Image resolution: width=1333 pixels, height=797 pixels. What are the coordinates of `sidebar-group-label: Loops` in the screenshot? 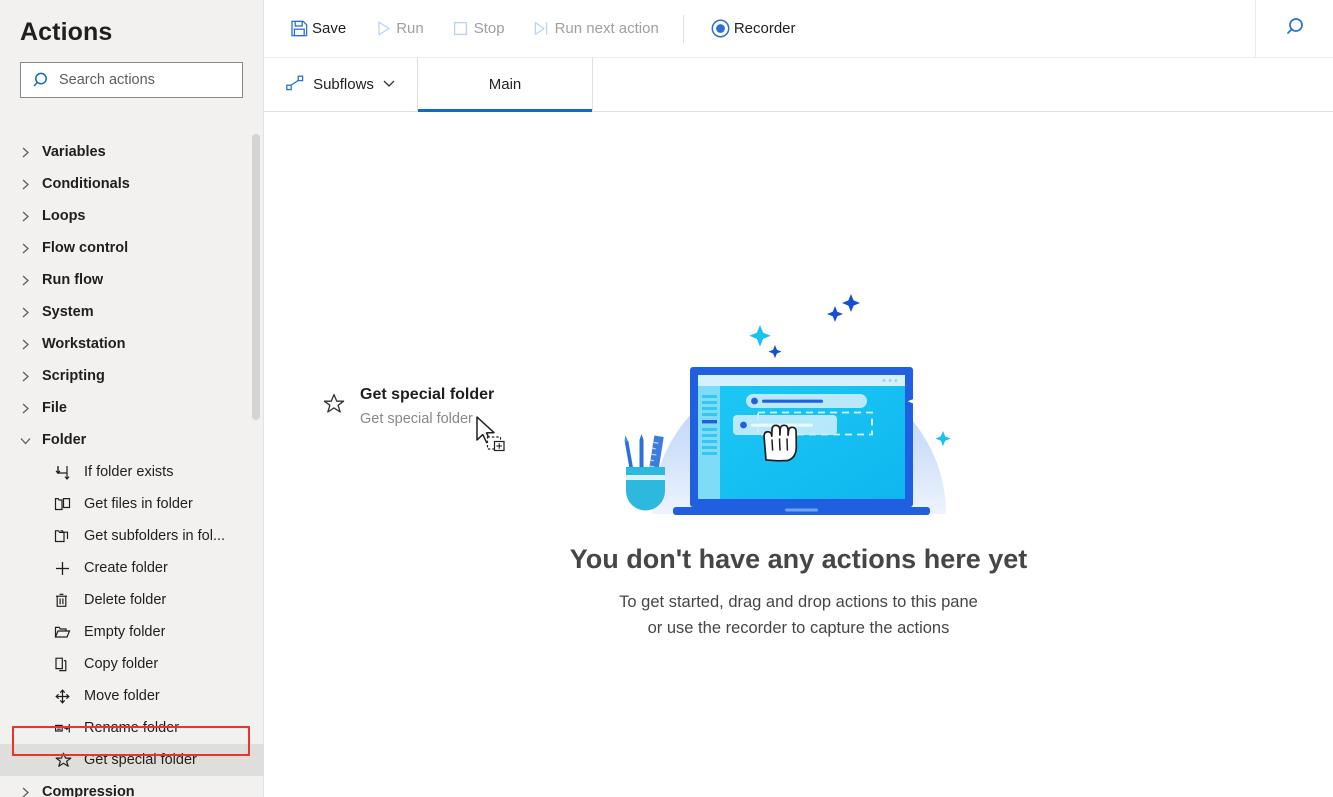 It's located at (64, 216).